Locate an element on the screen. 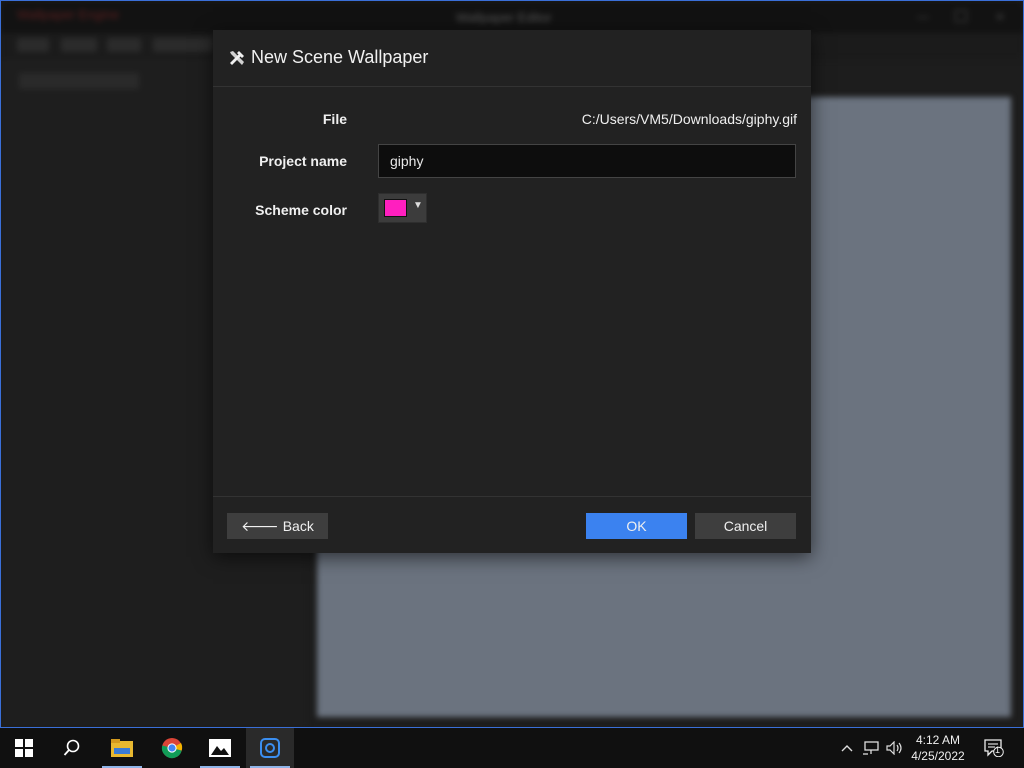 The image size is (1024, 768). background-app-name: Wallpaper Engine is located at coordinates (68, 14).